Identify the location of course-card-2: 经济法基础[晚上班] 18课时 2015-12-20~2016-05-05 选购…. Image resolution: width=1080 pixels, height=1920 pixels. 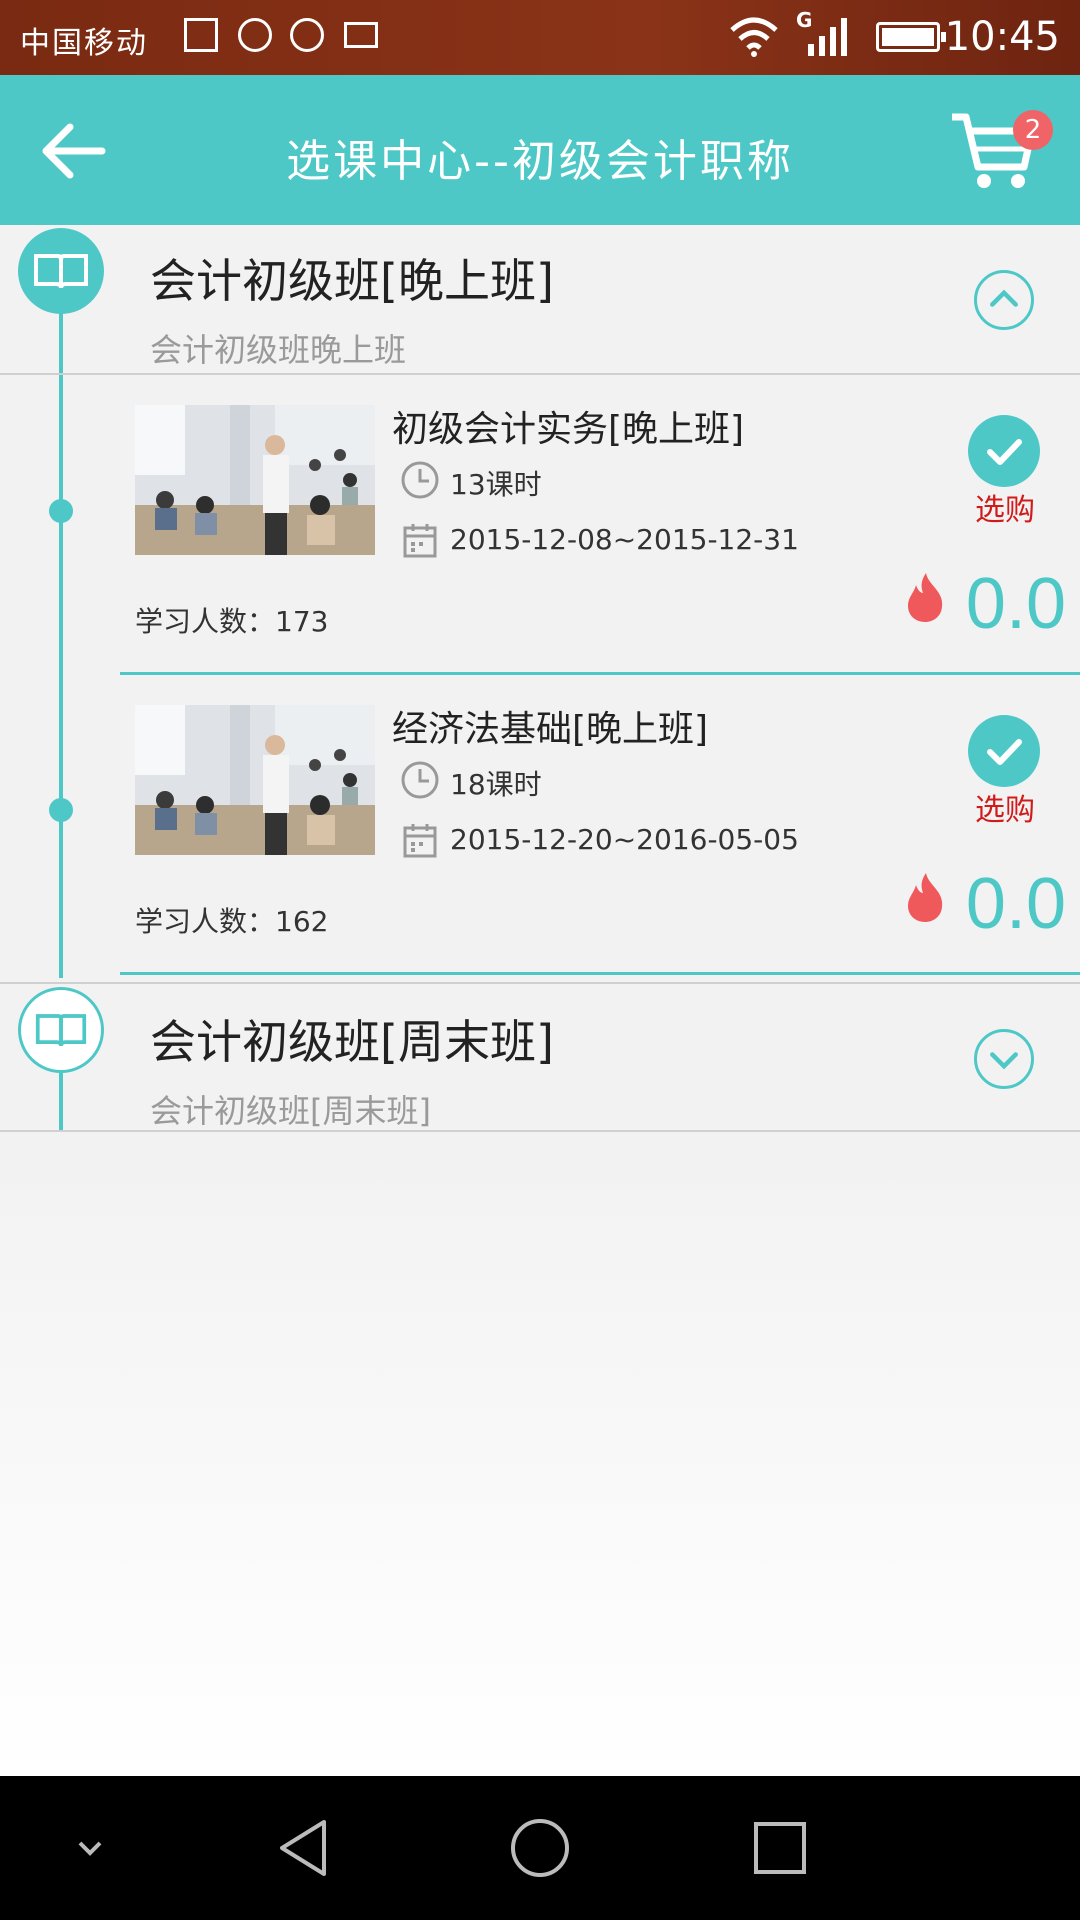
(600, 825).